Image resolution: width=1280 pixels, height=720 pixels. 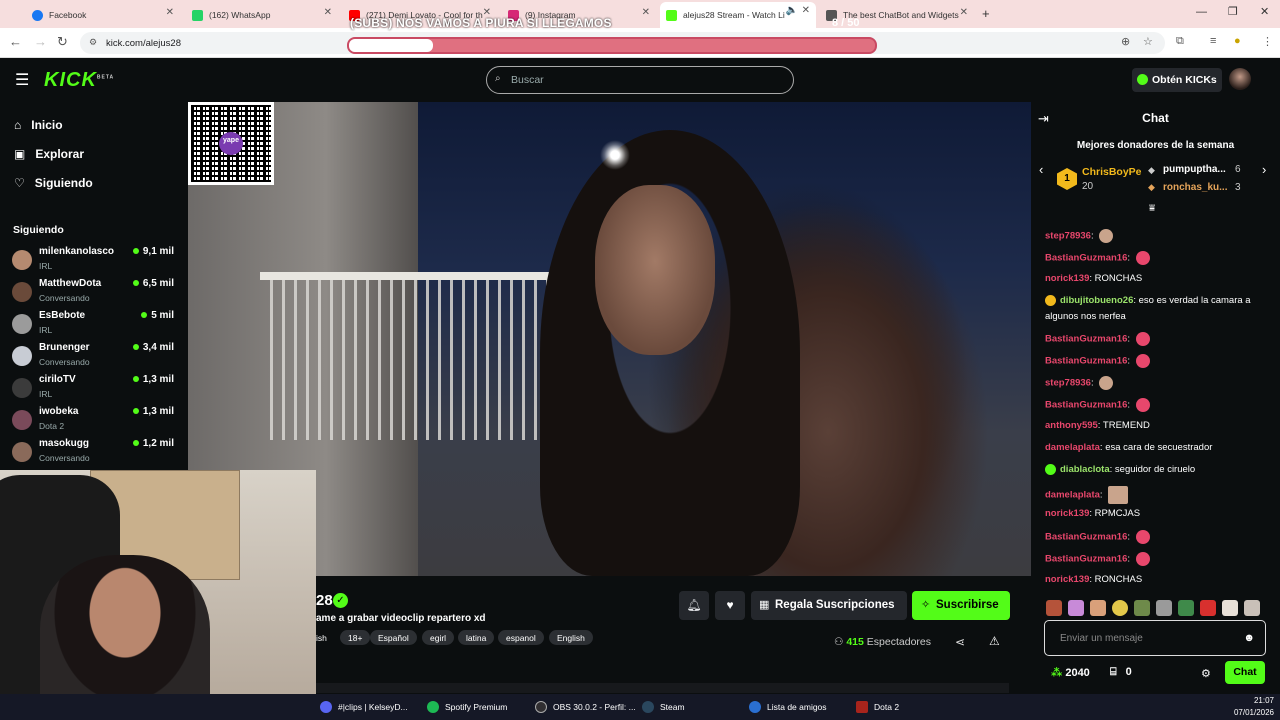 I want to click on taskbar-item-dota: Dota 2, so click(x=877, y=707).